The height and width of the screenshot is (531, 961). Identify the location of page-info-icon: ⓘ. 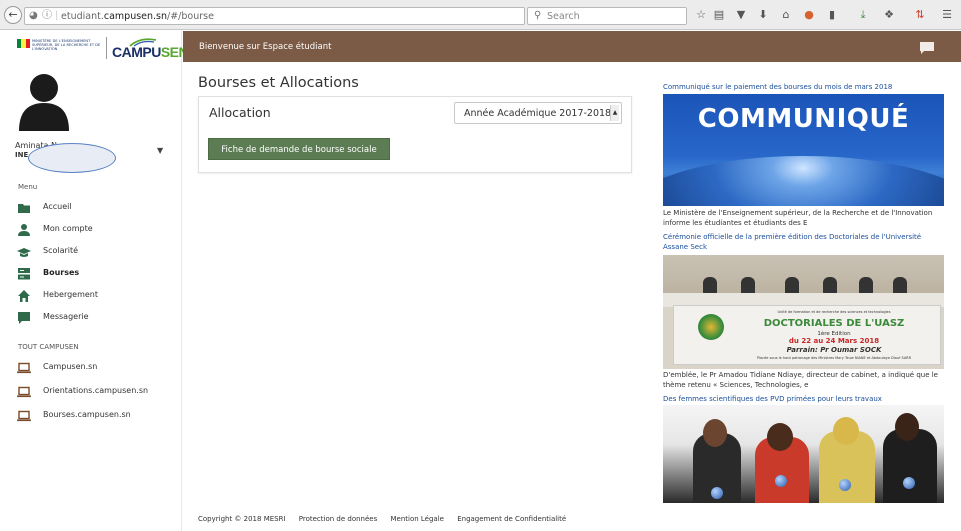
(47, 16).